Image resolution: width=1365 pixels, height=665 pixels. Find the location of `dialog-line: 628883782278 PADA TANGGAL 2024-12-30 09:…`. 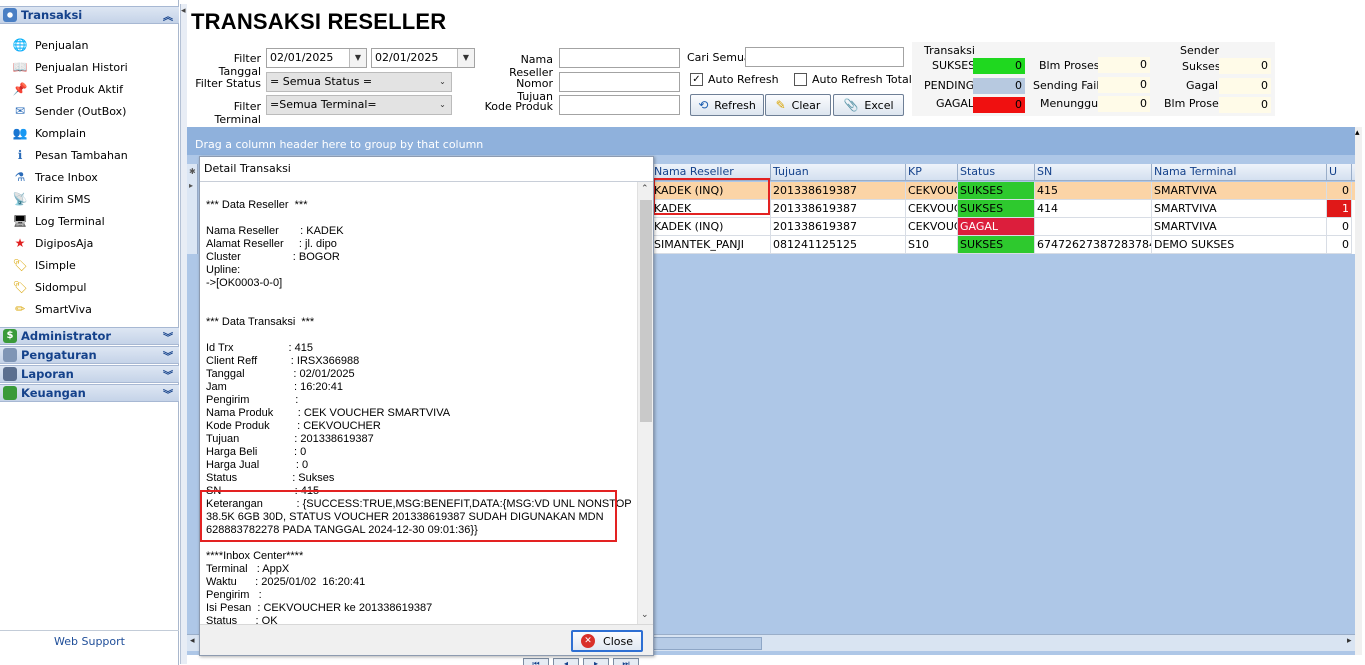

dialog-line: 628883782278 PADA TANGGAL 2024-12-30 09:… is located at coordinates (342, 530).